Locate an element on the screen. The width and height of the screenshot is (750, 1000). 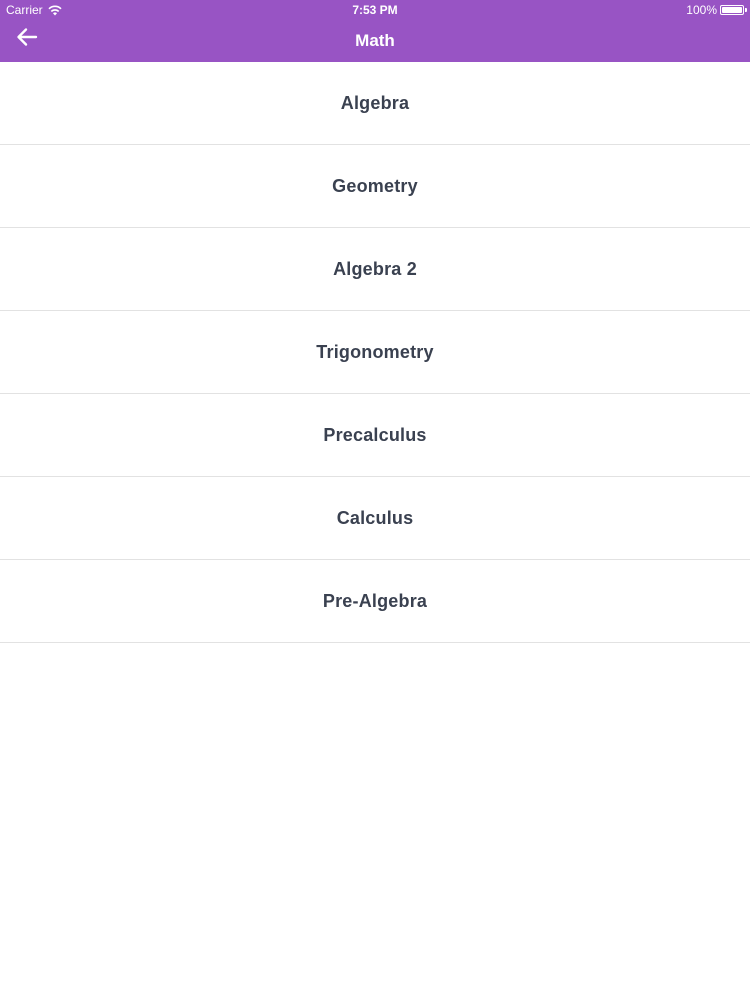
navigation-bar: Math is located at coordinates (375, 41).